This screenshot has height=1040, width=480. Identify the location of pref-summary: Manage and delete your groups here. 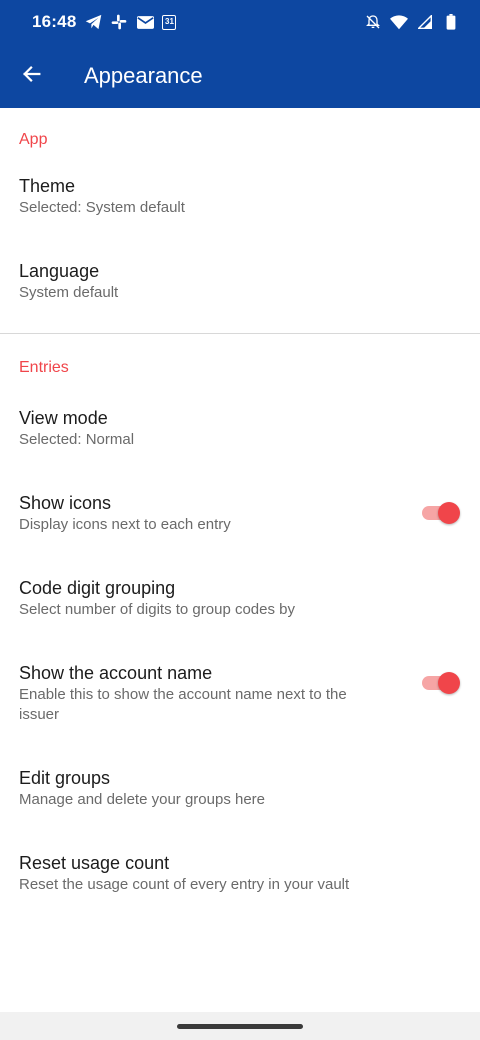
(142, 799).